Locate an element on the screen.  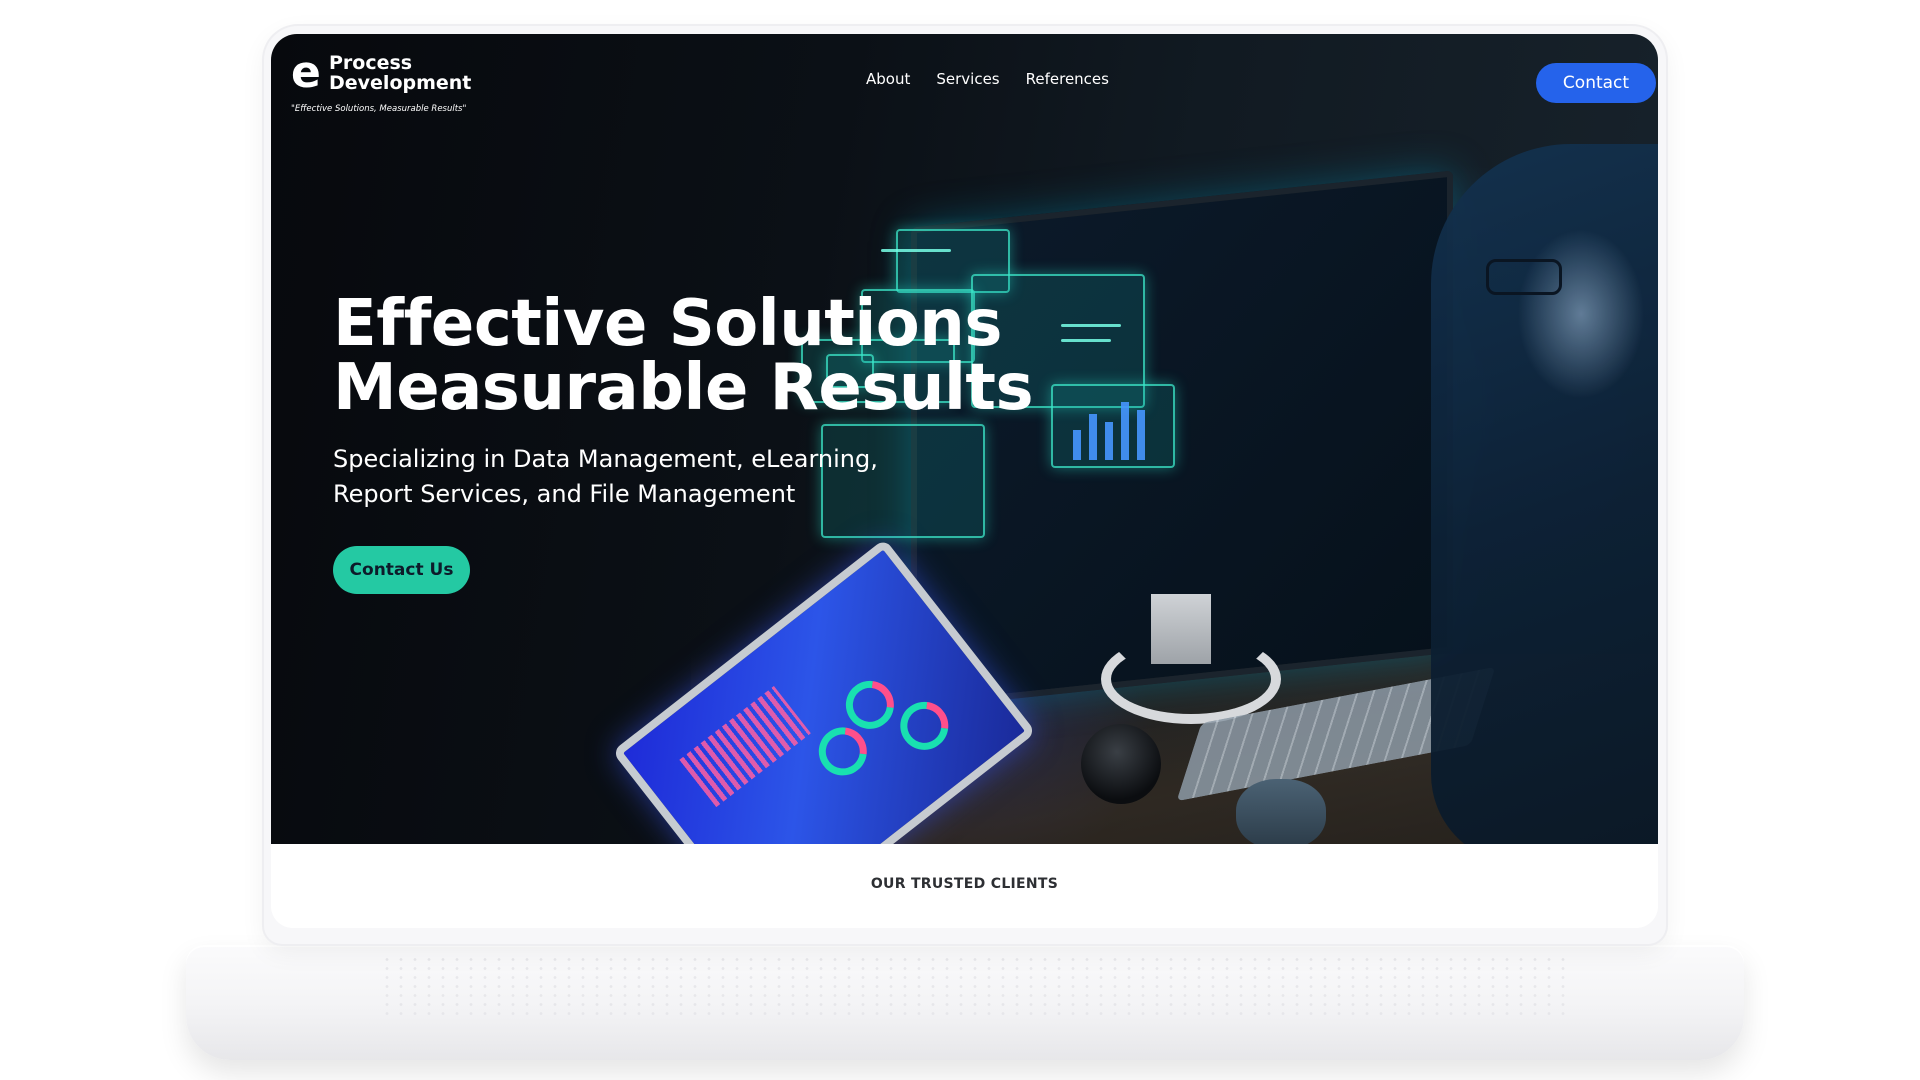
hero-person-glasses is located at coordinates (1524, 277).